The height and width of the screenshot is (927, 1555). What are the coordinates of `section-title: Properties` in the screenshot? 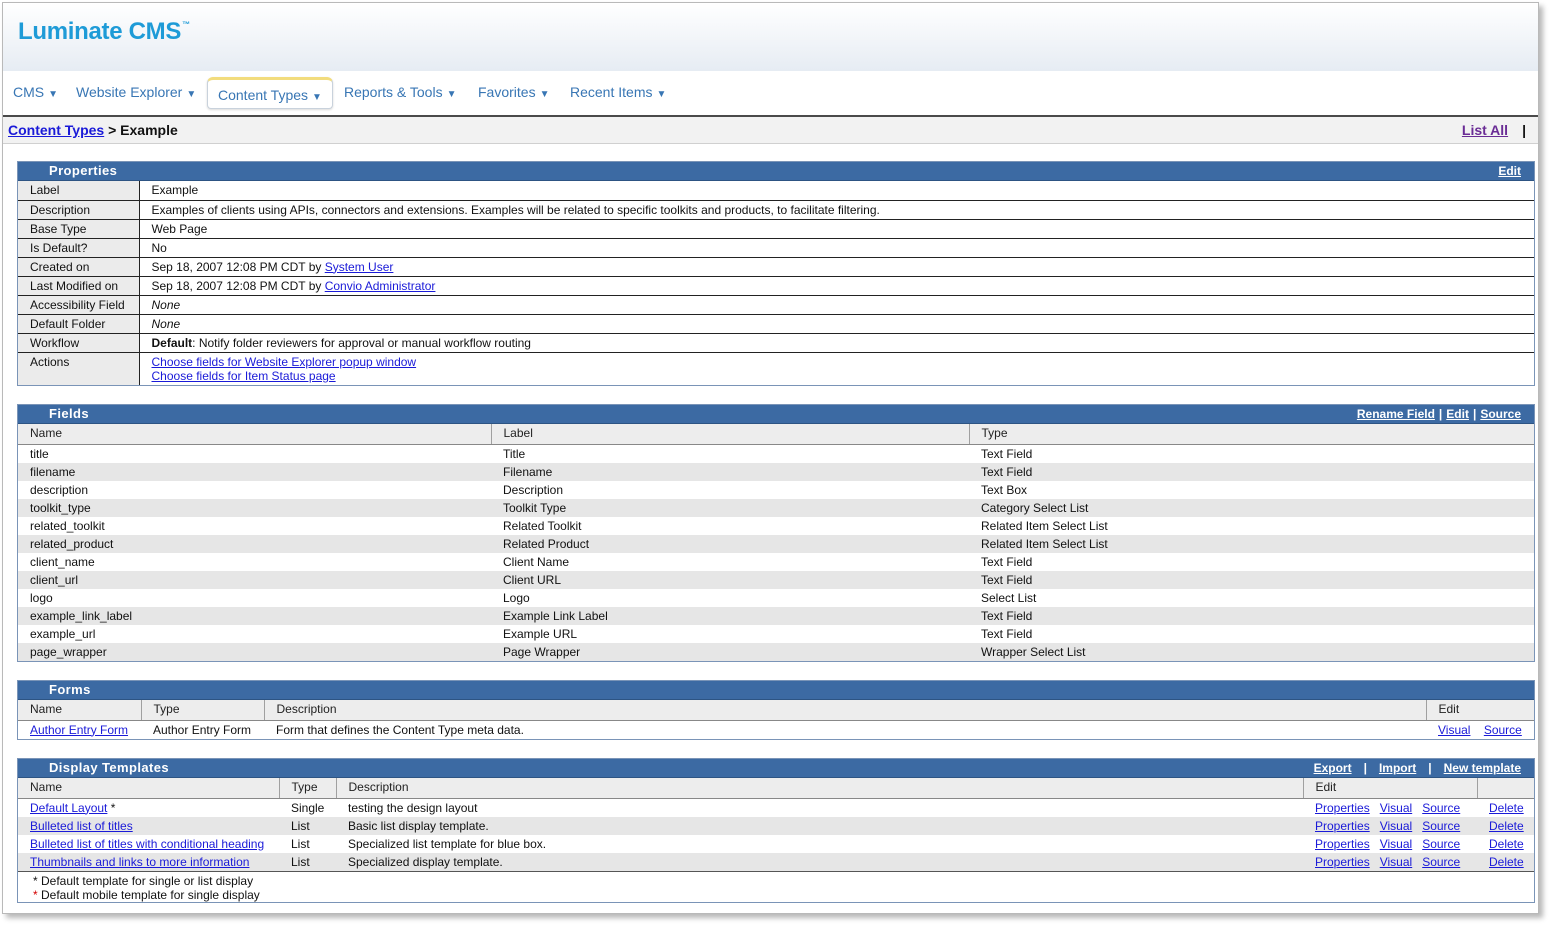 It's located at (83, 170).